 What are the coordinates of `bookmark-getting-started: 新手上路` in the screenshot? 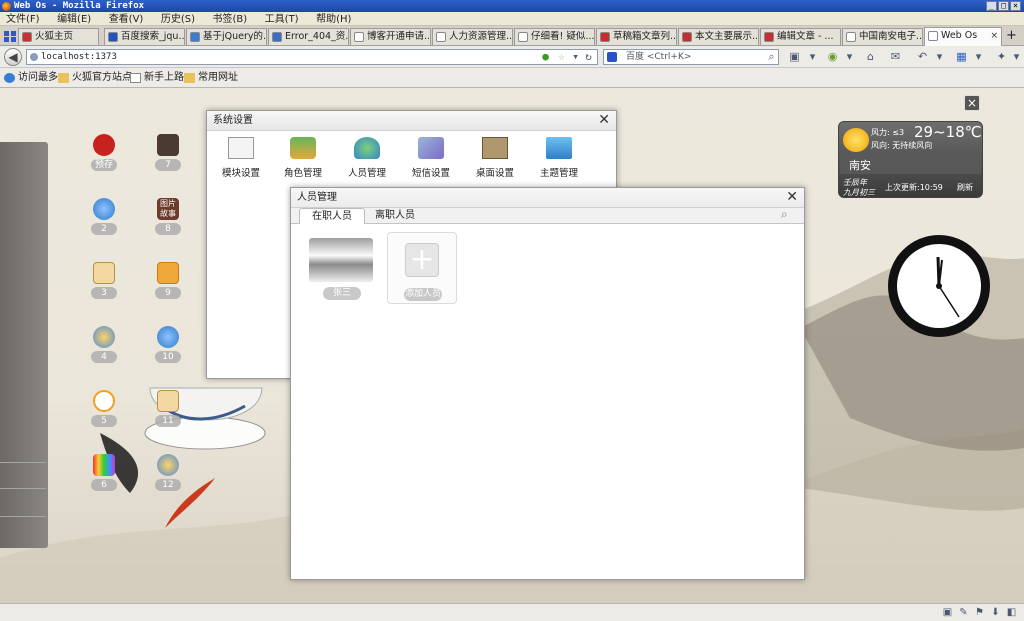 It's located at (157, 78).